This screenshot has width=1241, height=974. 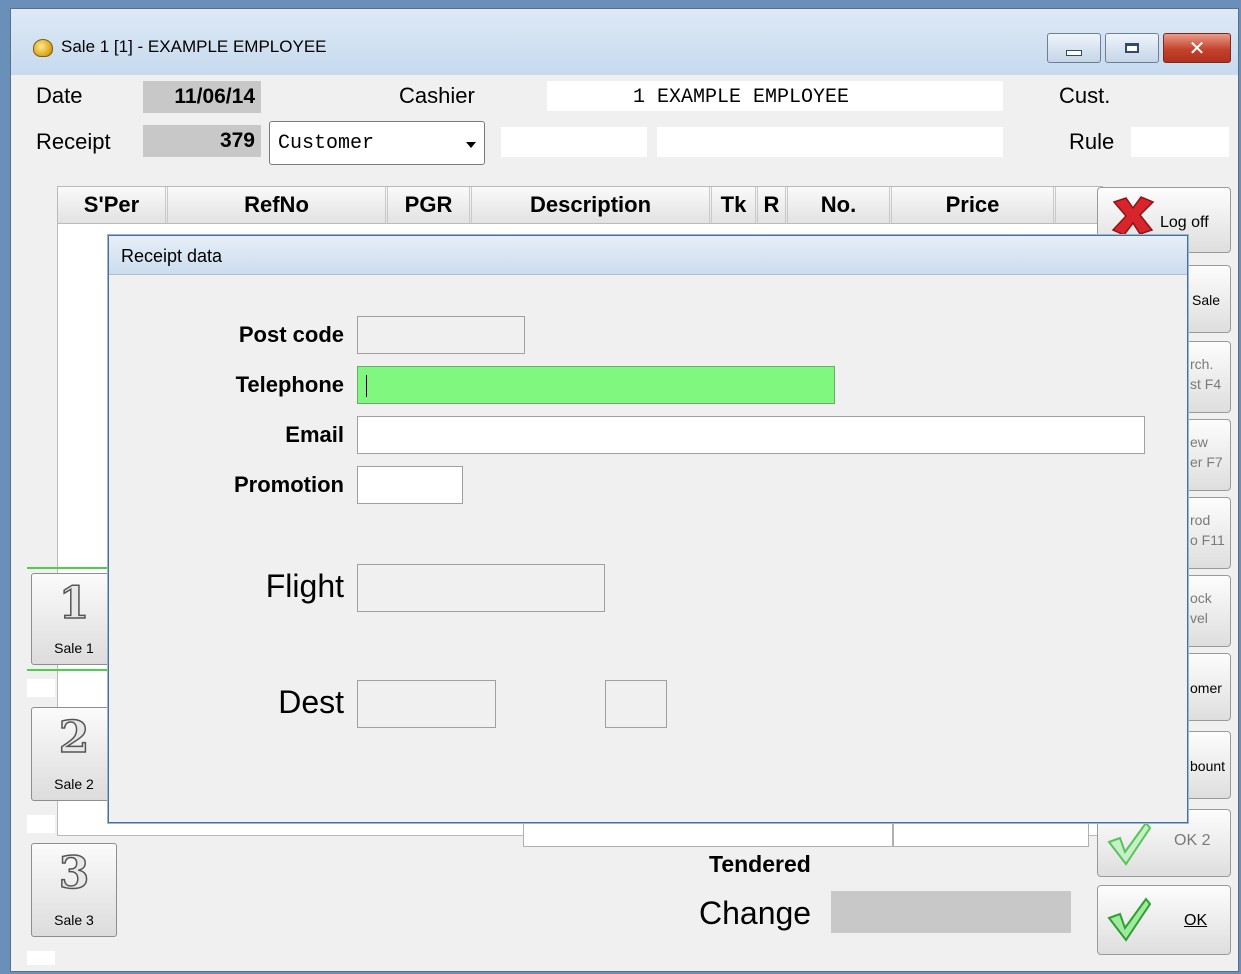 What do you see at coordinates (1201, 598) in the screenshot?
I see `stock-label-1: ock` at bounding box center [1201, 598].